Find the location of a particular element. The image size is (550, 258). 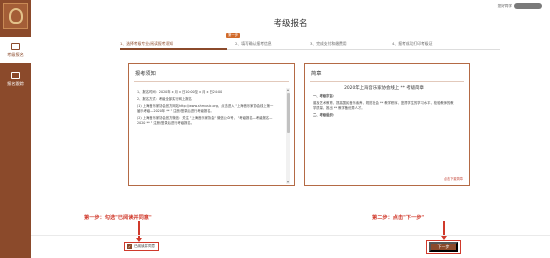

step1-annotation: 第一步：勾选"已阅读并同意" is located at coordinates (118, 218).